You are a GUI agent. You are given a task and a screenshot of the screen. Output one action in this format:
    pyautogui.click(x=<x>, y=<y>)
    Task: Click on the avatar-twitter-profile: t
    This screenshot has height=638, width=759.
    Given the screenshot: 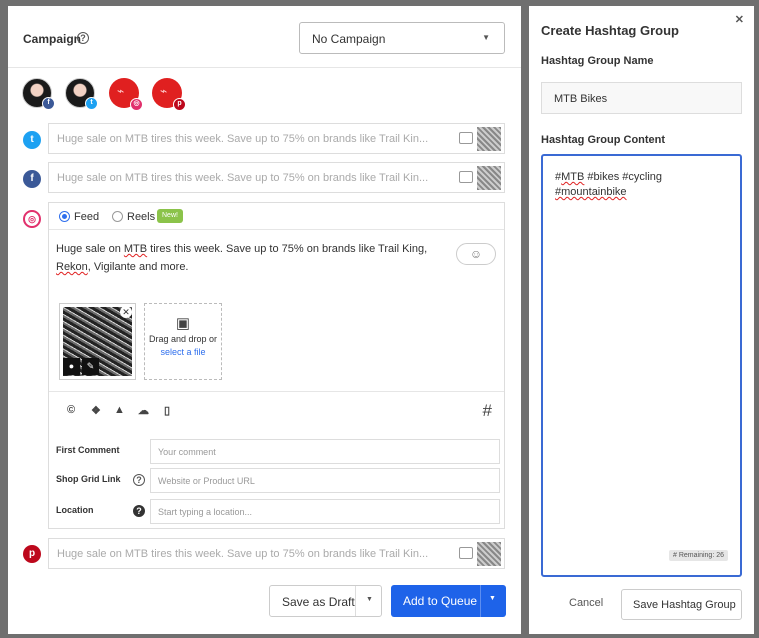 What is the action you would take?
    pyautogui.click(x=81, y=94)
    